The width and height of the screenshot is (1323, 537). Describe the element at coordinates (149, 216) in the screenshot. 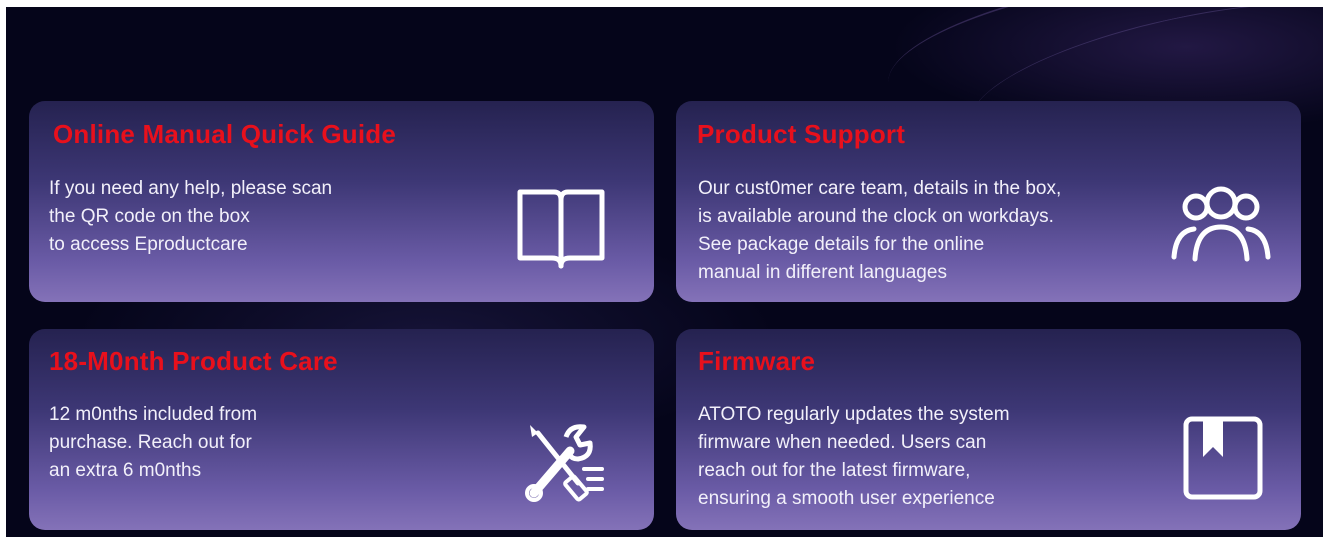

I see `card-text-line: the QR code on the box` at that location.